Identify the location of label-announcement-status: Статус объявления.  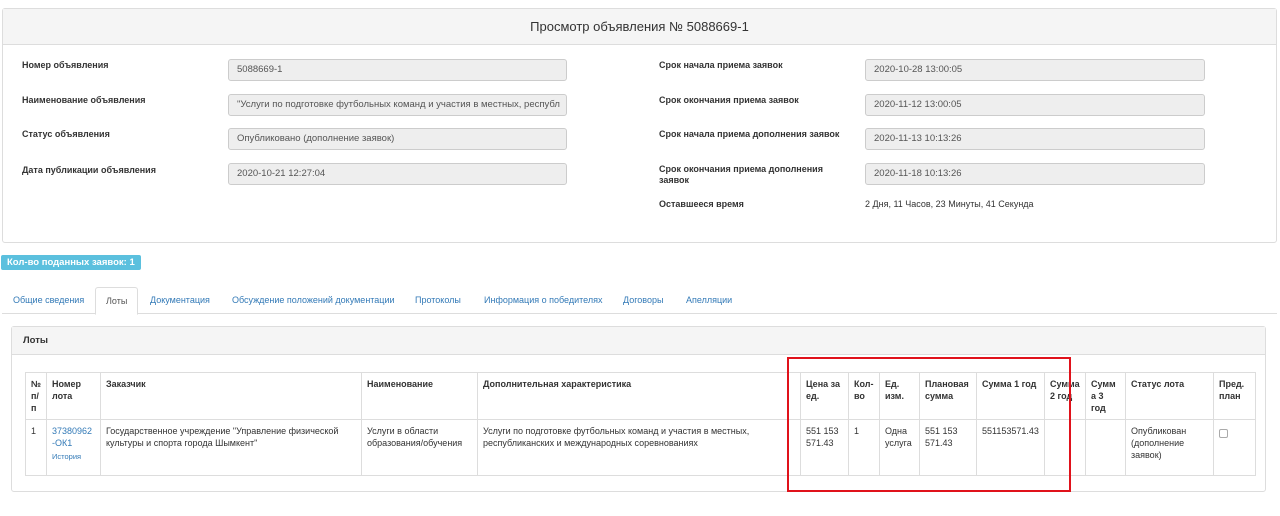
(66, 134).